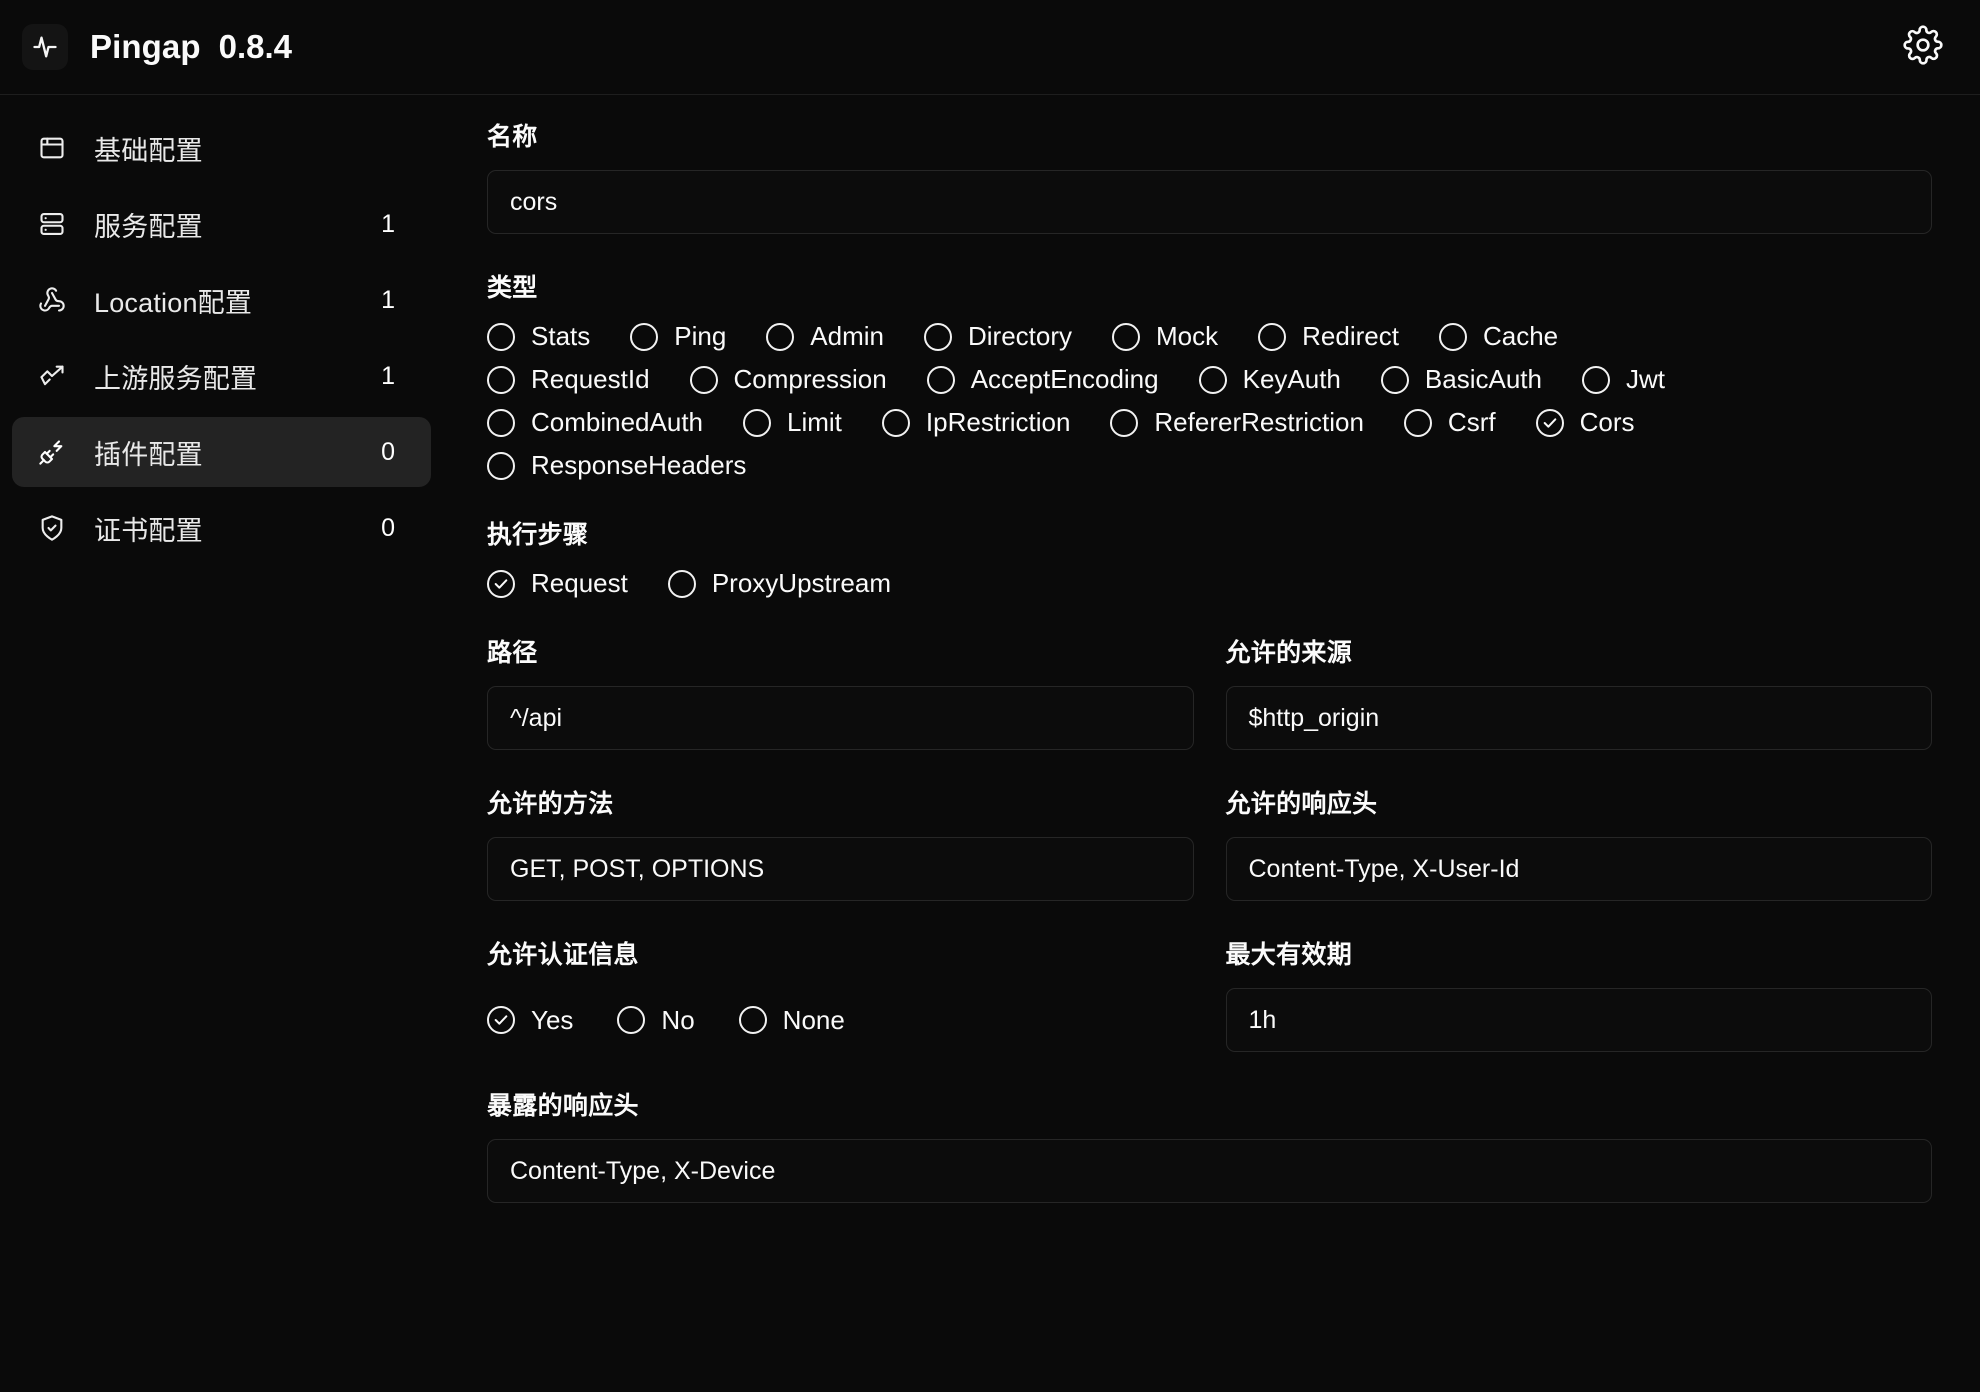 The image size is (1980, 1392). What do you see at coordinates (840, 869) in the screenshot?
I see `allow-methods-input: GET, POST, OPTIONS` at bounding box center [840, 869].